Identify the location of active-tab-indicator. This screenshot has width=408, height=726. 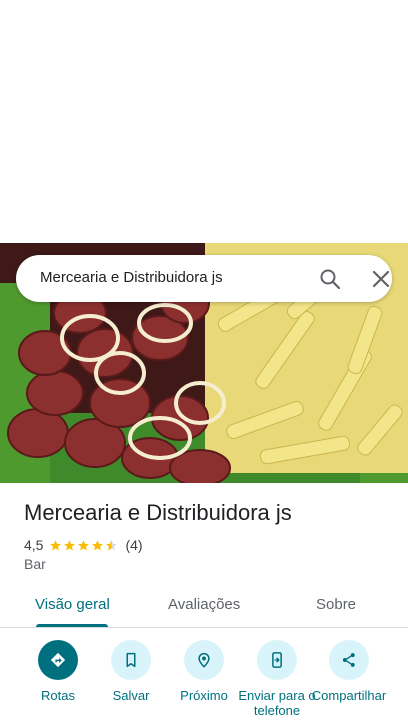
(72, 625).